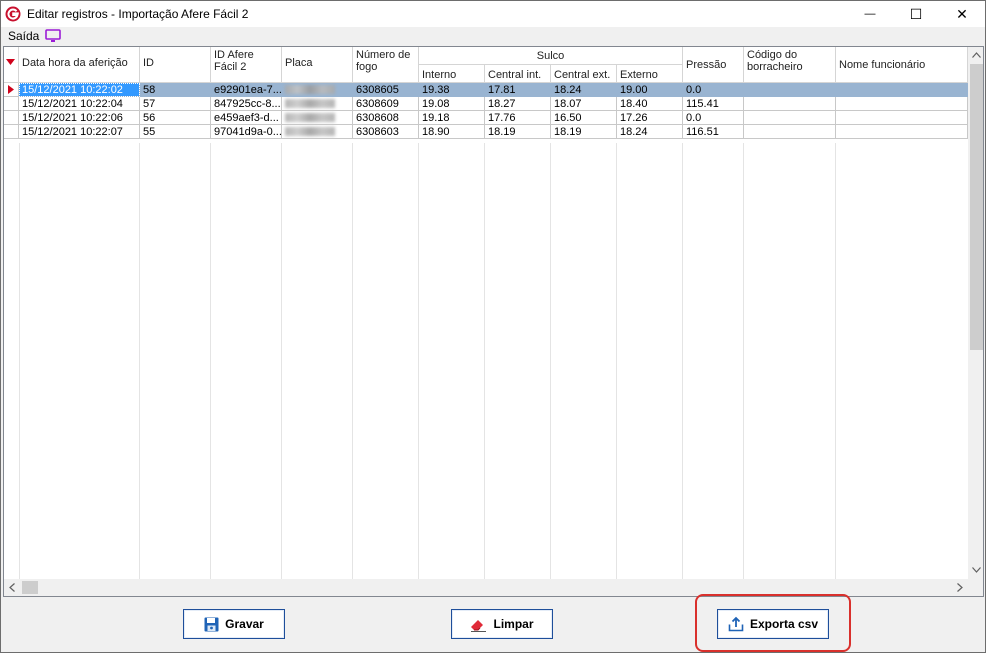  Describe the element at coordinates (386, 104) in the screenshot. I see `cell-numero-fogo: 6308609` at that location.